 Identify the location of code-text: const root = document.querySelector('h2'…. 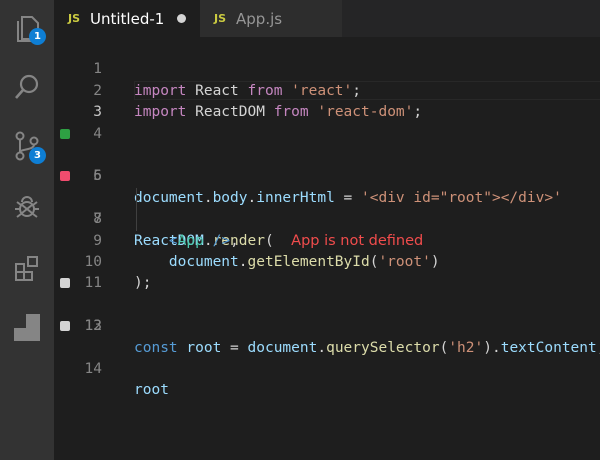
(367, 347).